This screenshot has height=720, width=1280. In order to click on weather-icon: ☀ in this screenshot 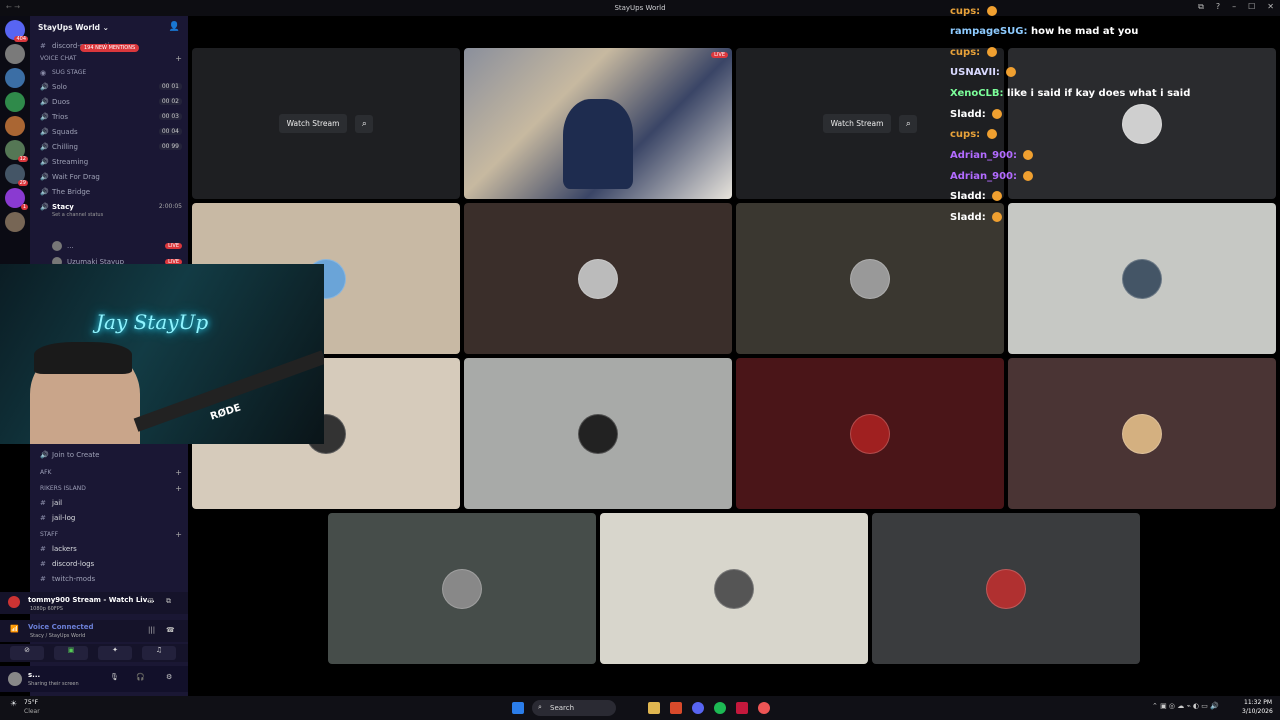, I will do `click(13, 703)`.